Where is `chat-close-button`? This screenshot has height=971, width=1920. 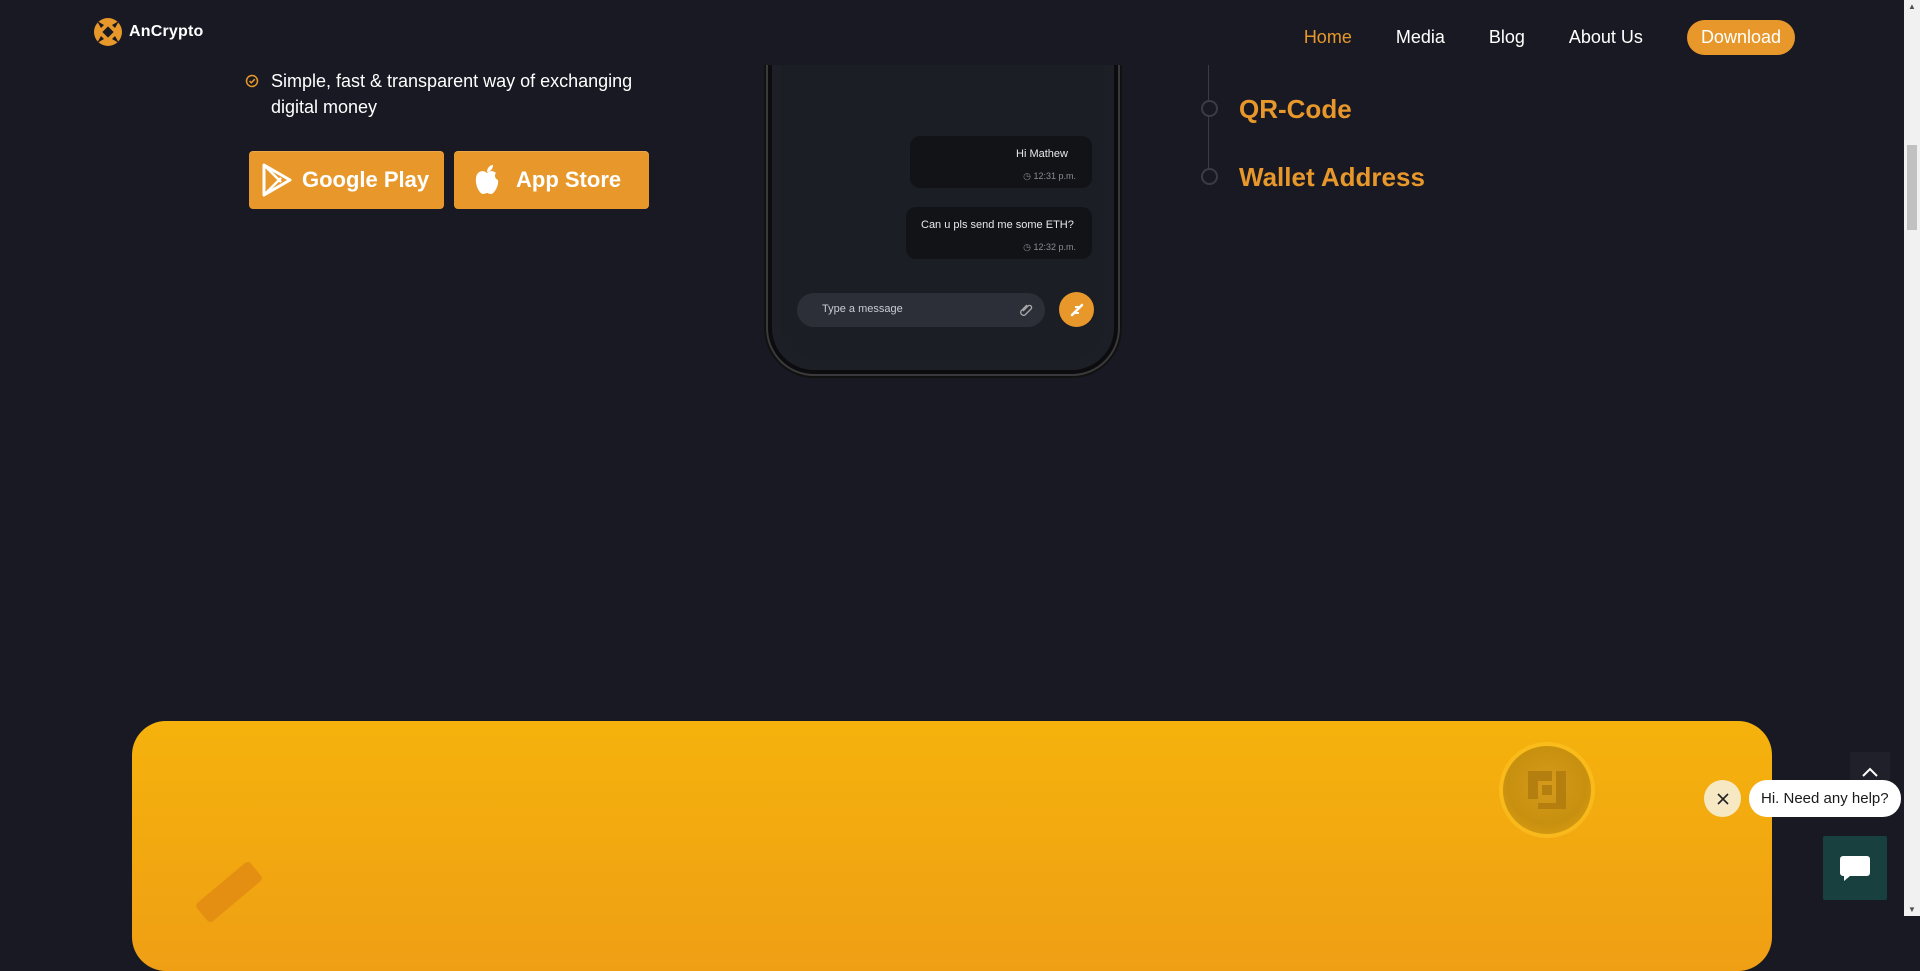 chat-close-button is located at coordinates (1722, 798).